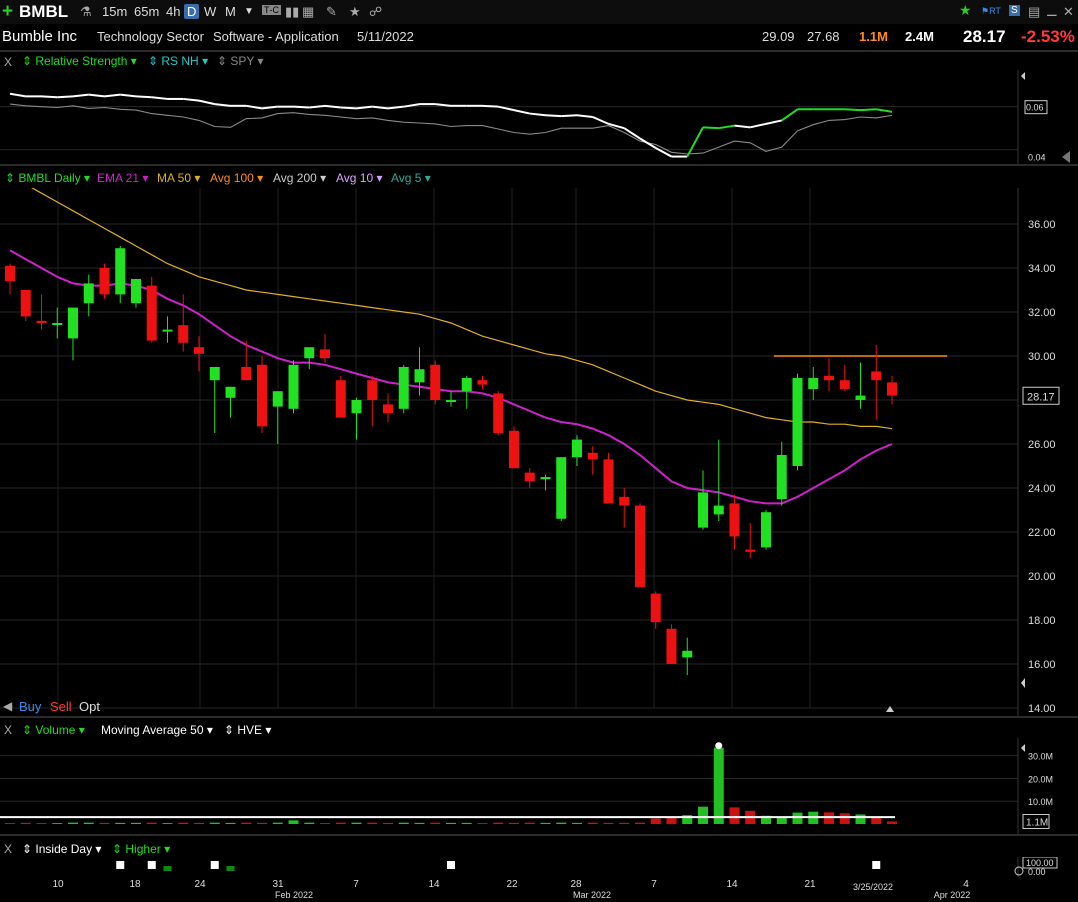 Image resolution: width=1078 pixels, height=902 pixels. I want to click on timeframe-d: D, so click(192, 11).